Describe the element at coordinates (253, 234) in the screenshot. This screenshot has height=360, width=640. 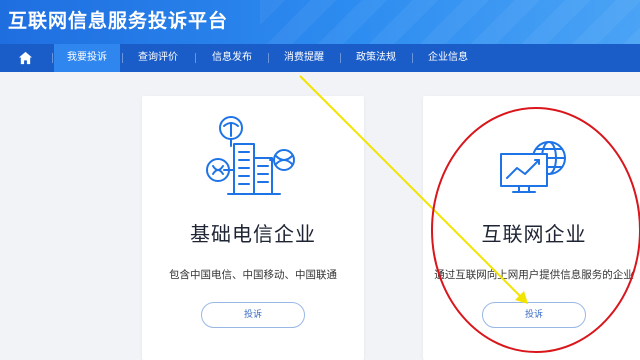
I see `card-title: 基础电信企业` at that location.